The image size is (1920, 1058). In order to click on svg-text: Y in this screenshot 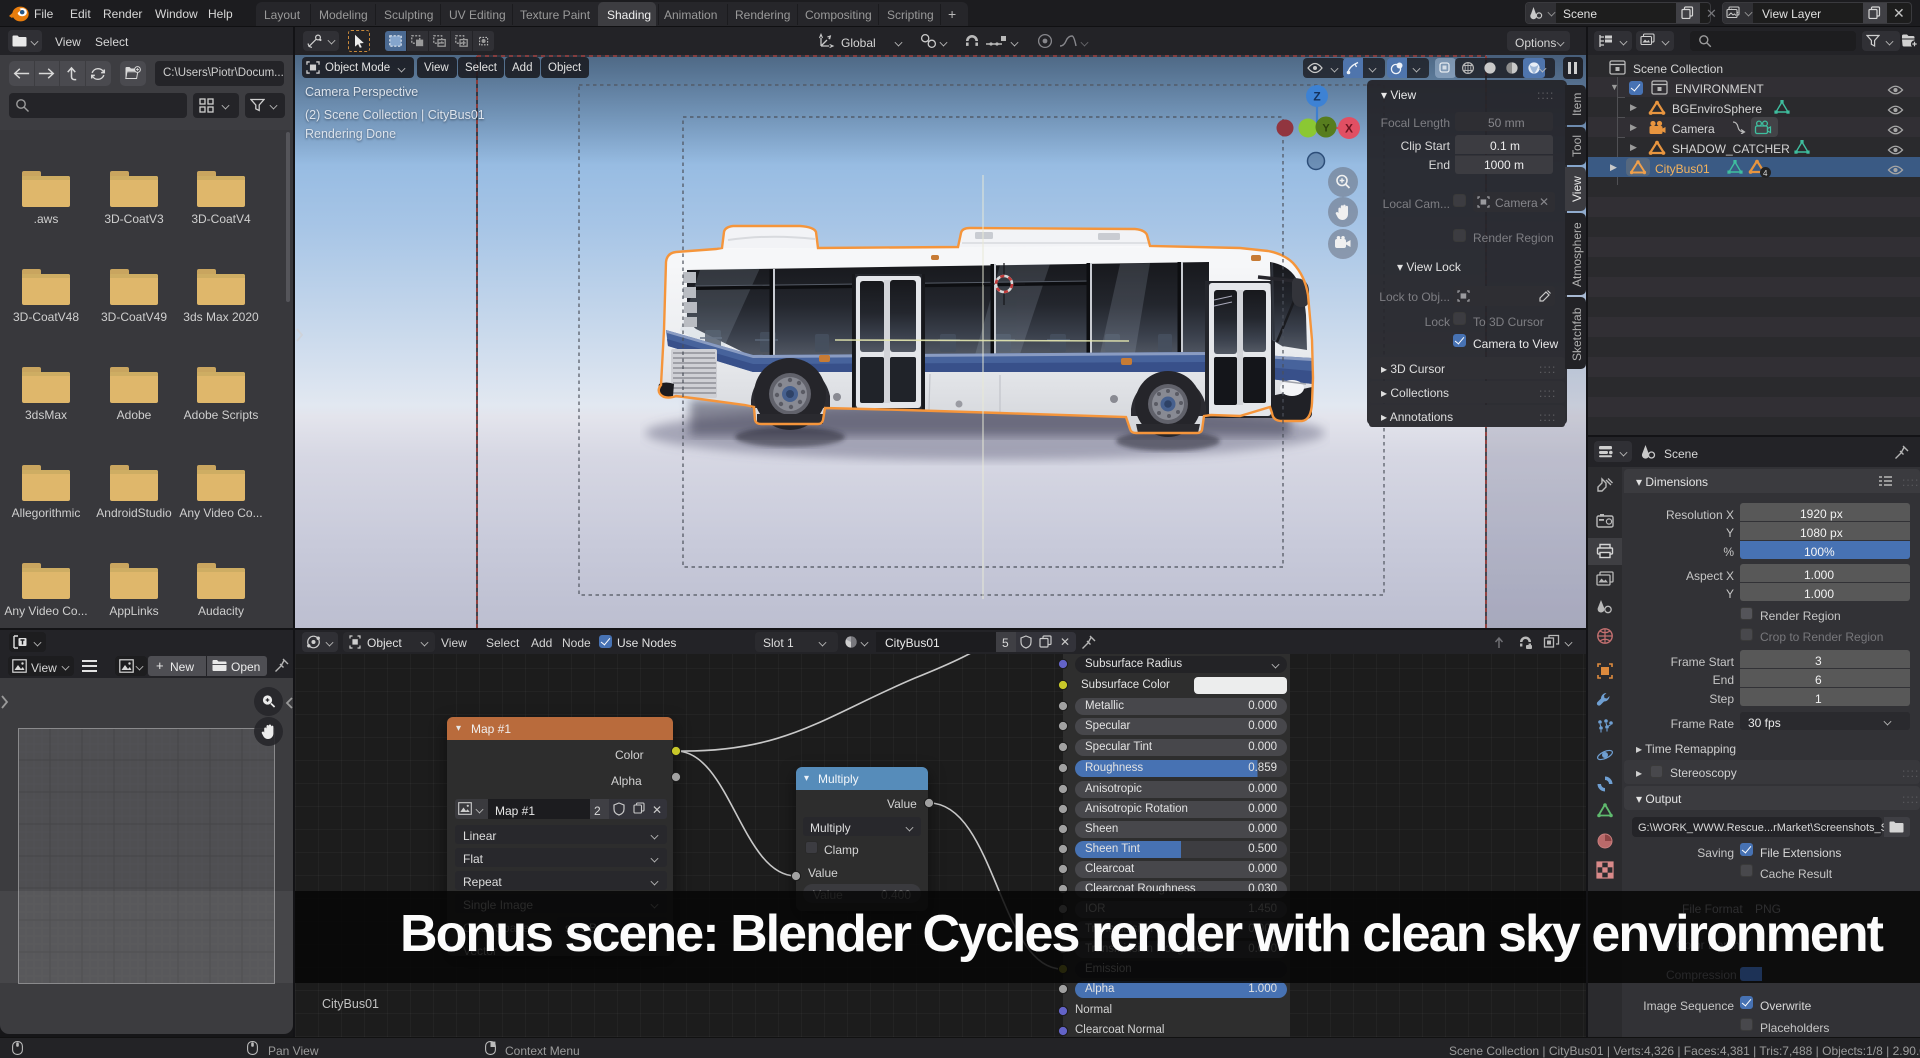, I will do `click(1326, 129)`.